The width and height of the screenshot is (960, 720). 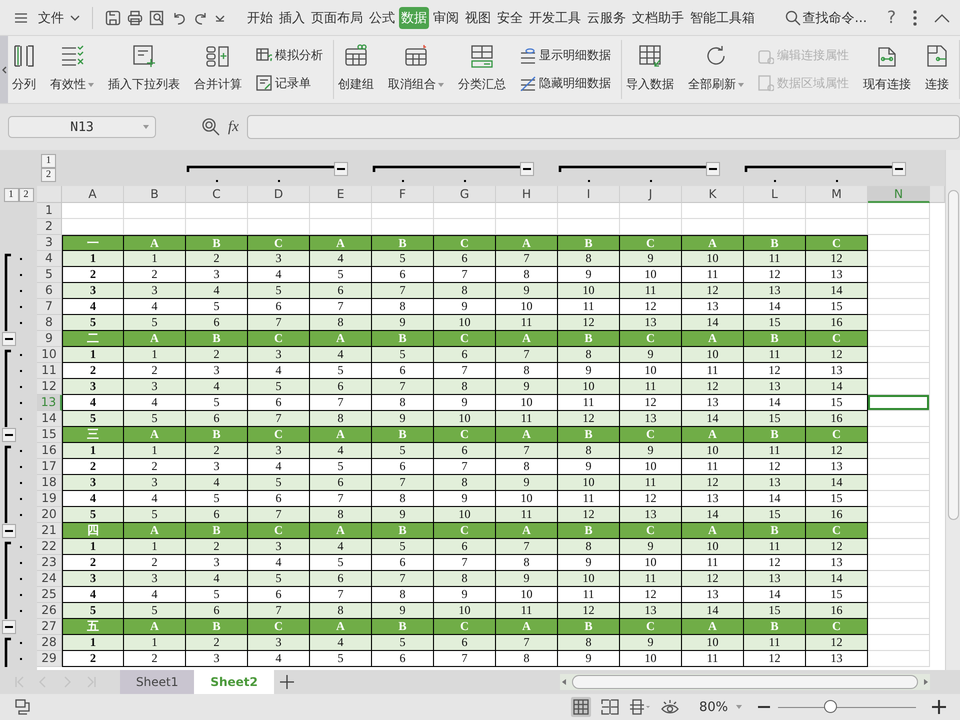 I want to click on zoom-in-icon, so click(x=939, y=707).